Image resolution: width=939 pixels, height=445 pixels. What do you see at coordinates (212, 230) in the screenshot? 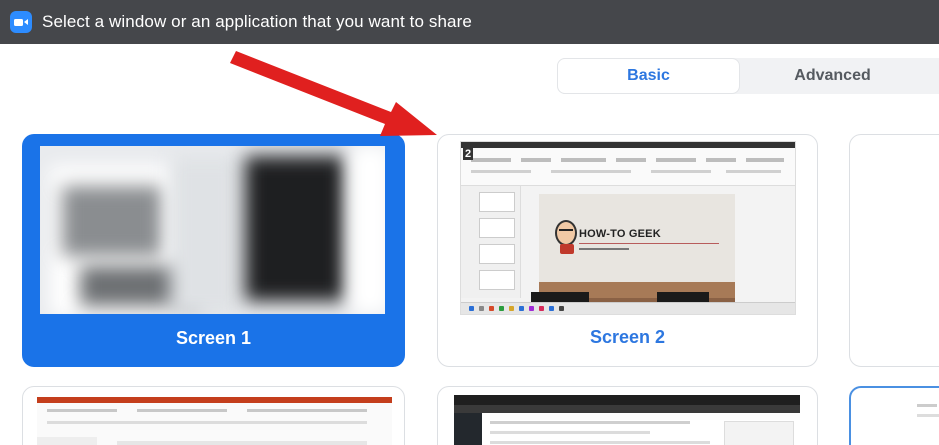
I see `screen-1-thumbnail` at bounding box center [212, 230].